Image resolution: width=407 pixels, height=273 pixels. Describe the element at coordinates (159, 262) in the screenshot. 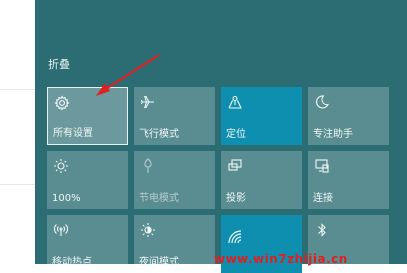

I see `tile-label: 夜间模式` at that location.